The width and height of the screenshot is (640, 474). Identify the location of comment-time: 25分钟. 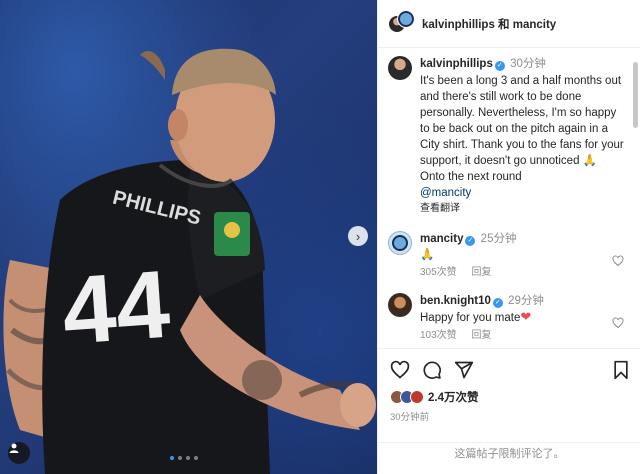
(499, 239).